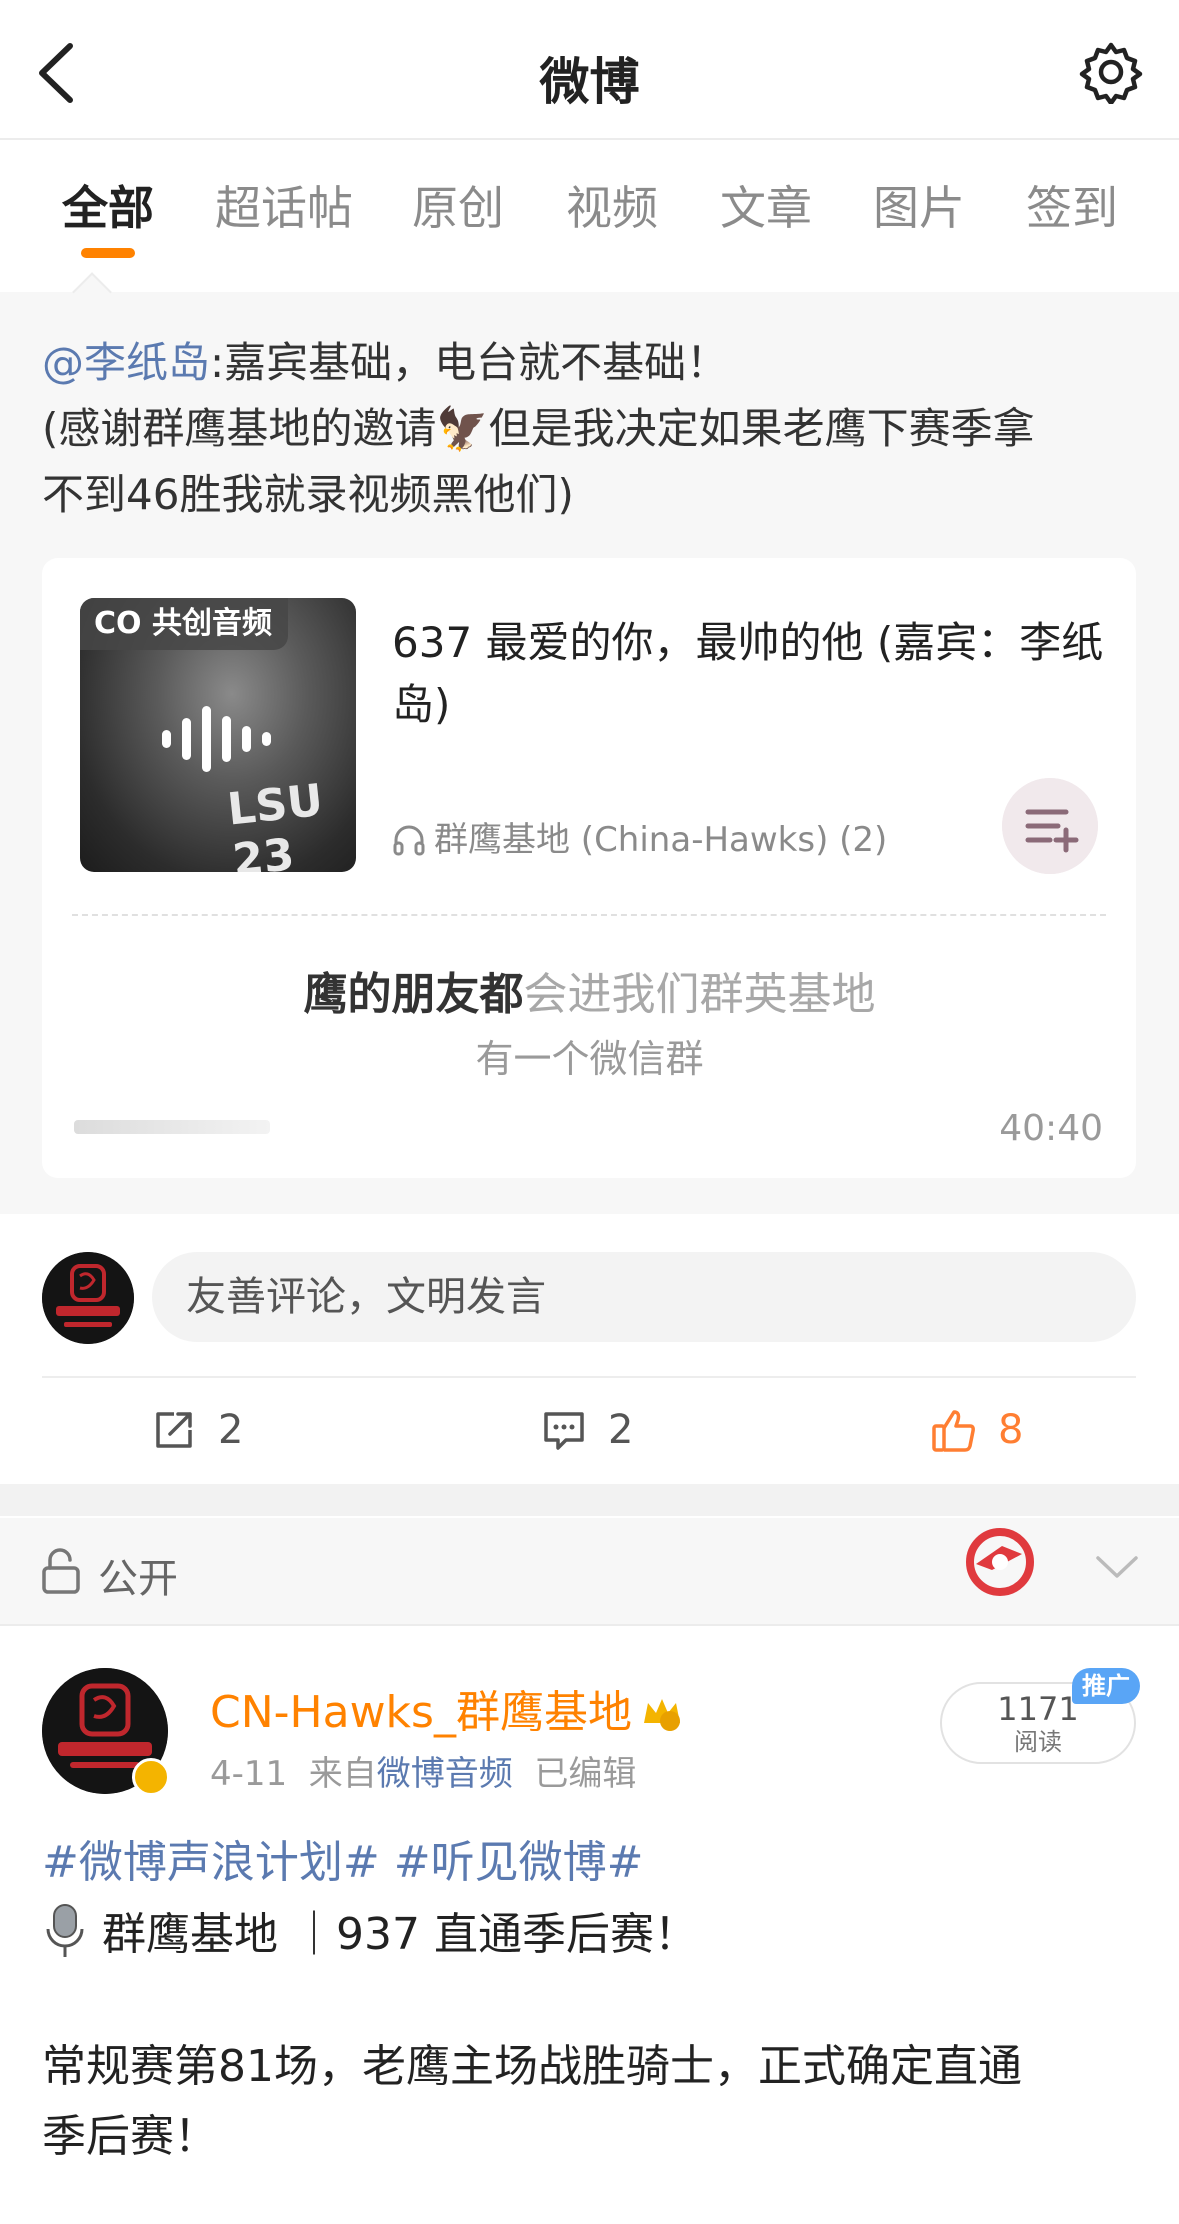 This screenshot has height=2224, width=1179. I want to click on lyric-current-line: 鹰的朋友都会进我们群英基地, so click(589, 990).